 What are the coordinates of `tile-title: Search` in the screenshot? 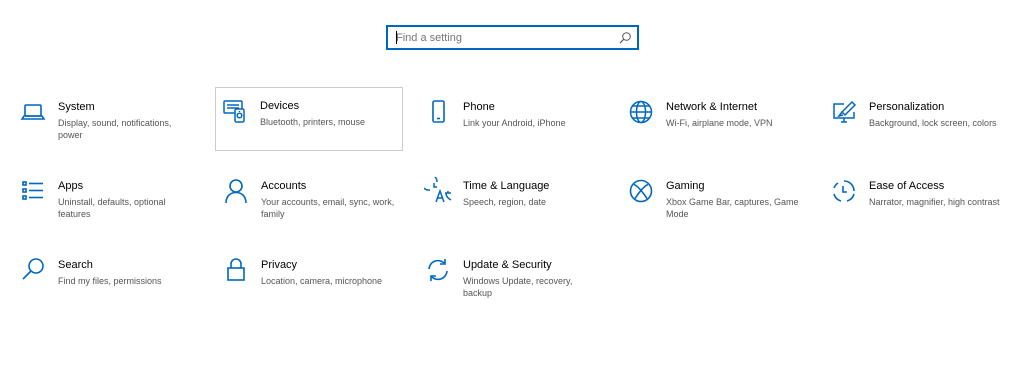 It's located at (75, 265).